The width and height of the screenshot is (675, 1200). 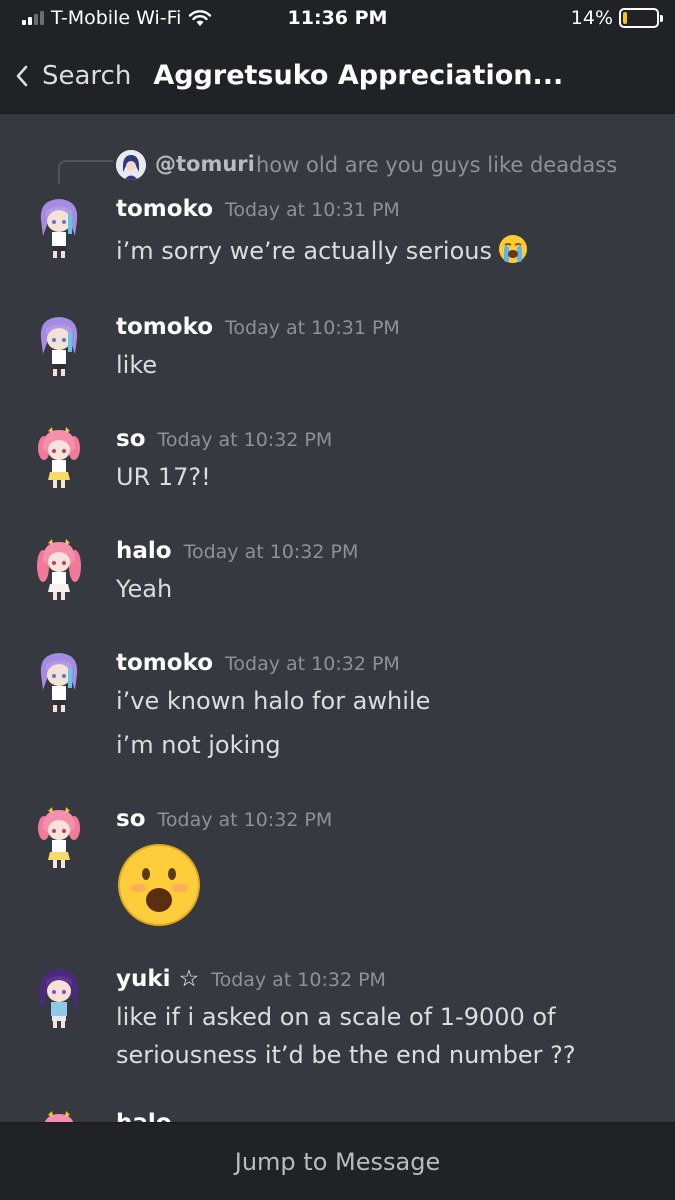 I want to click on back-button: Search, so click(x=72, y=76).